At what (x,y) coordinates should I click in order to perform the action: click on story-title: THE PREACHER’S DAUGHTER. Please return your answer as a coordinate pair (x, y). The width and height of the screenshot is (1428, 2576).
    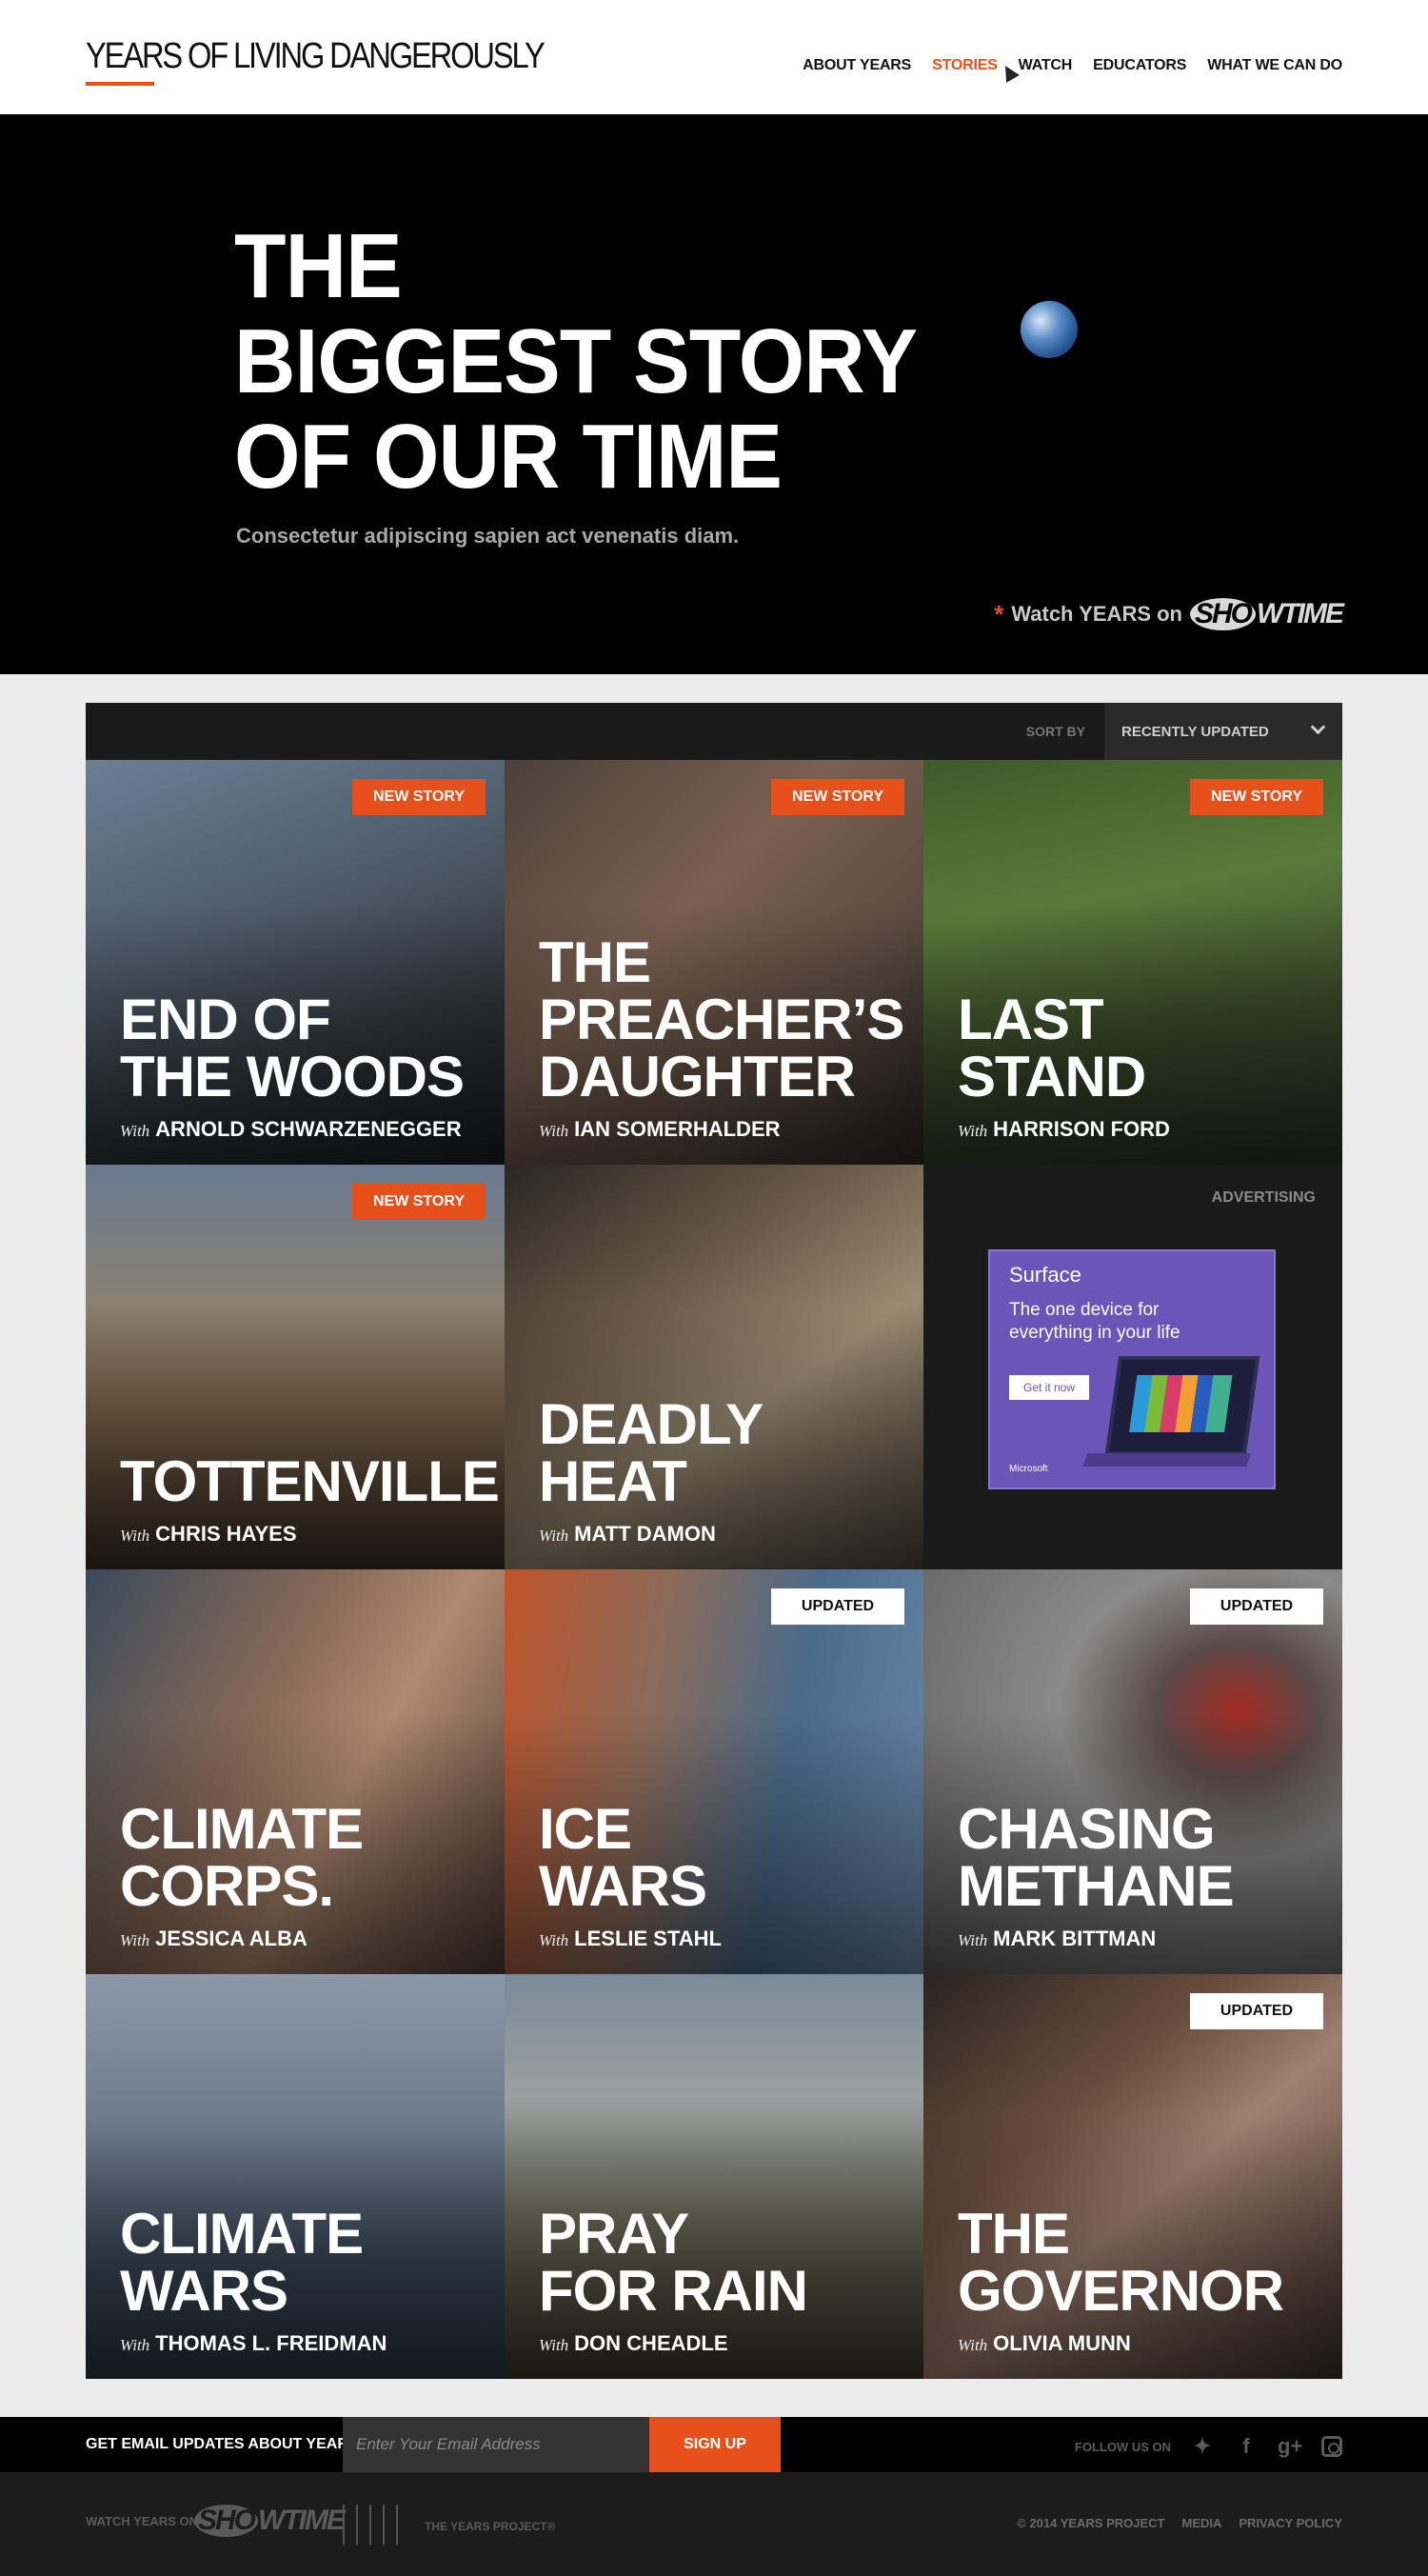
    Looking at the image, I should click on (721, 1019).